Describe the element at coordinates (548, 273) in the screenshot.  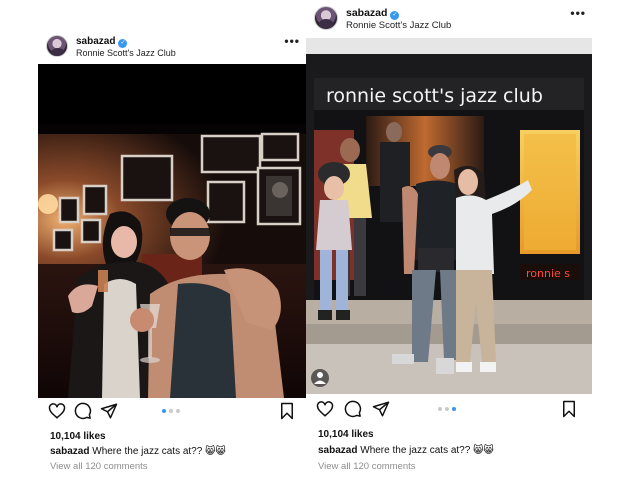
I see `window-sign-text: ronnie s` at that location.